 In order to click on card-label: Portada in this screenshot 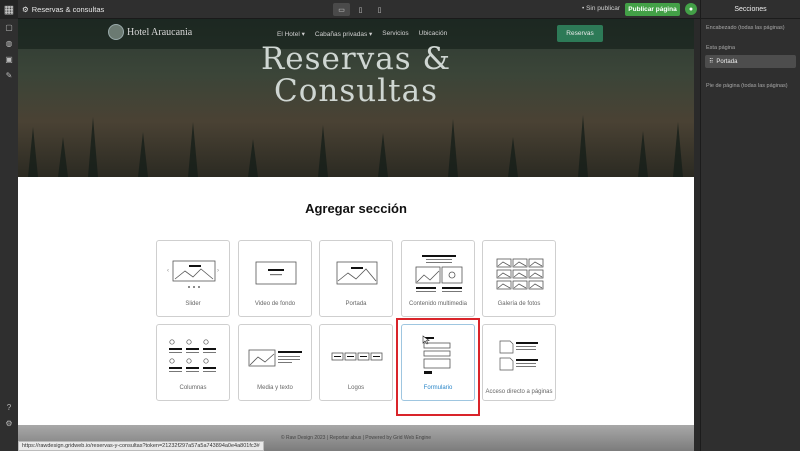, I will do `click(356, 304)`.